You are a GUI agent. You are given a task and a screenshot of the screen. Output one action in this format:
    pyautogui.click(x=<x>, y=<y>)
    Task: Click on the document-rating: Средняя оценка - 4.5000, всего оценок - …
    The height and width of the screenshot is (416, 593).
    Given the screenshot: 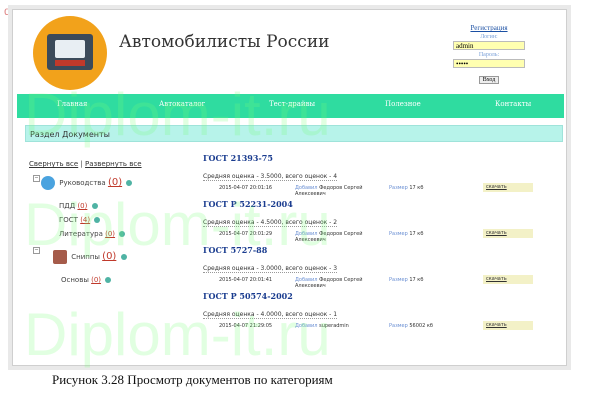 What is the action you would take?
    pyautogui.click(x=270, y=223)
    